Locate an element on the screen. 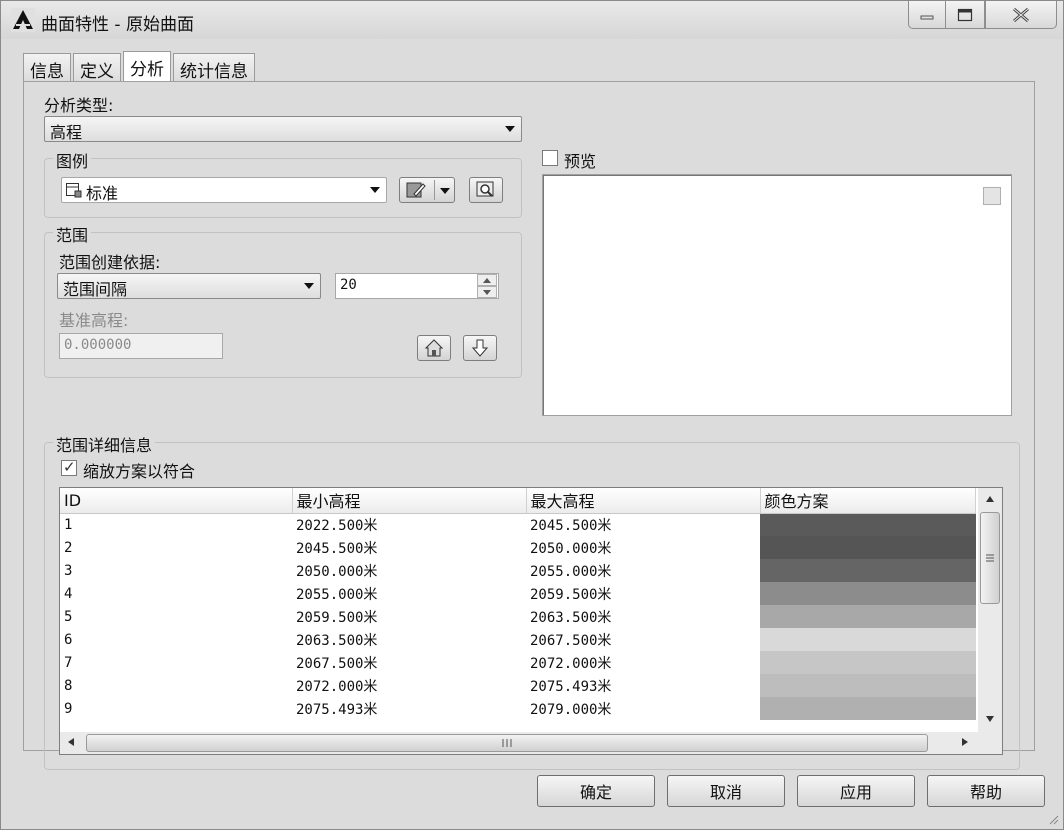 This screenshot has width=1064, height=830. maximize-icon is located at coordinates (965, 14).